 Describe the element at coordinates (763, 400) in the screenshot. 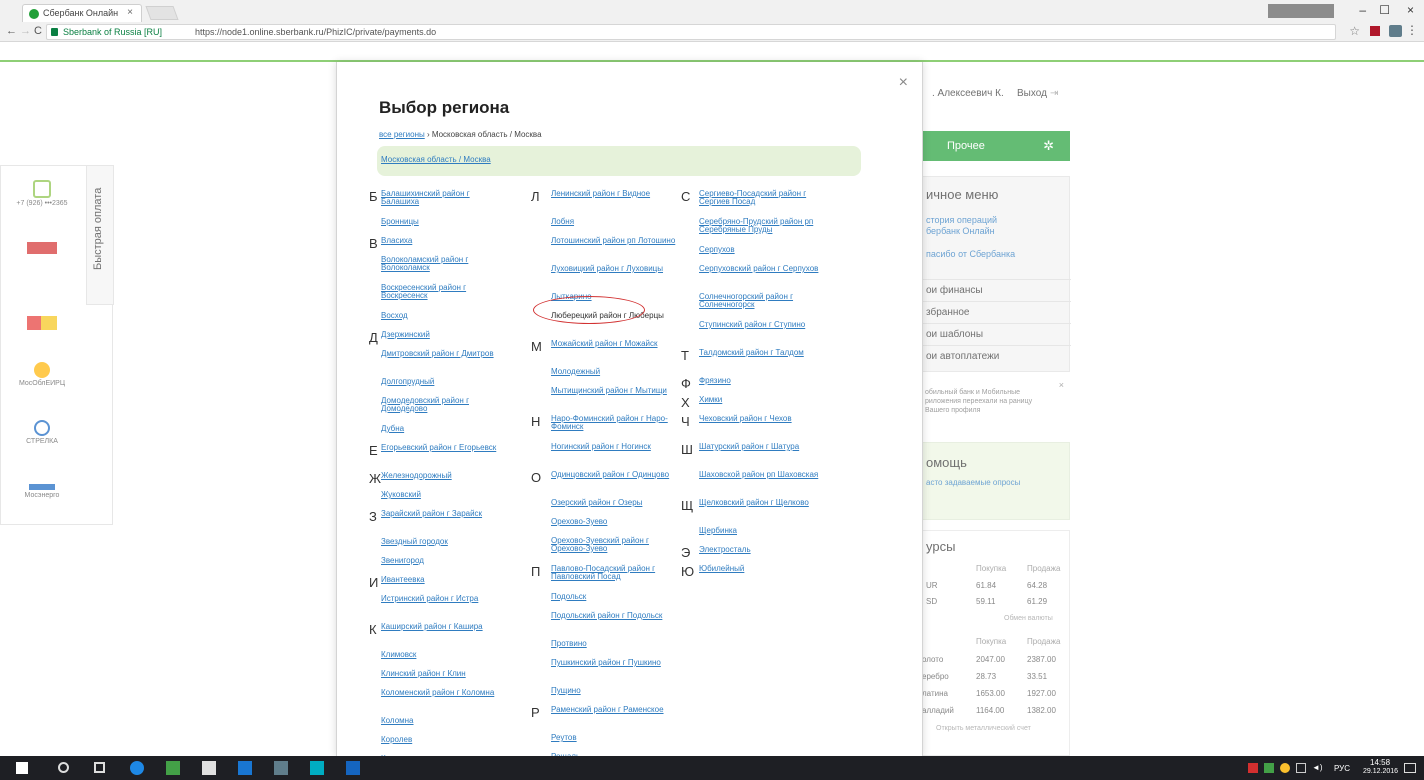

I see `region-link: Химки` at that location.